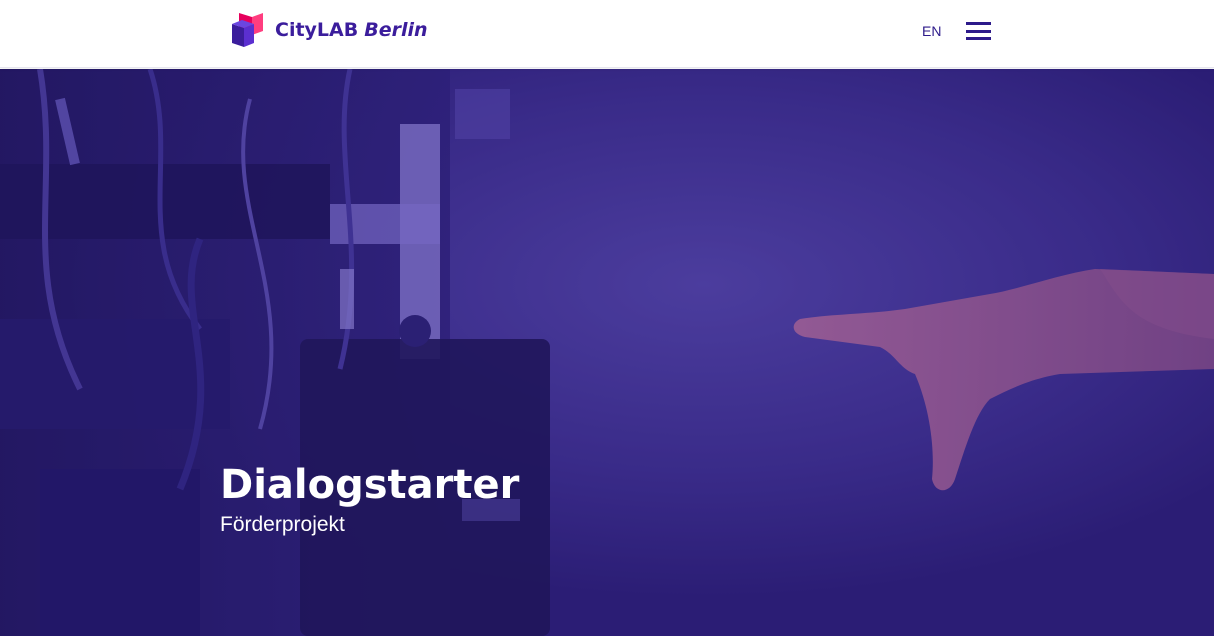 This screenshot has height=636, width=1214. I want to click on site-header: CityLAB Berlin EN, so click(607, 34).